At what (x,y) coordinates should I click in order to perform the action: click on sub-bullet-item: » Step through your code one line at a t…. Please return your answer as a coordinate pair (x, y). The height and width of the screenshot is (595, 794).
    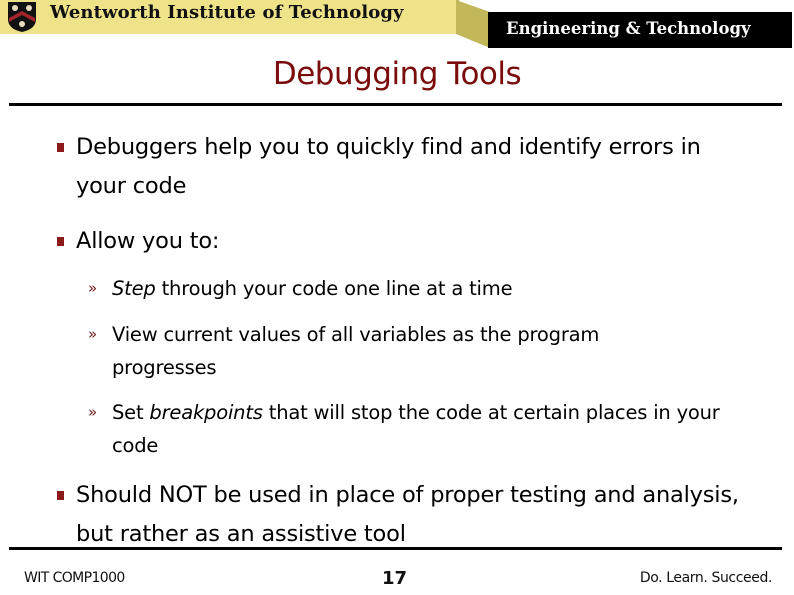
    Looking at the image, I should click on (300, 288).